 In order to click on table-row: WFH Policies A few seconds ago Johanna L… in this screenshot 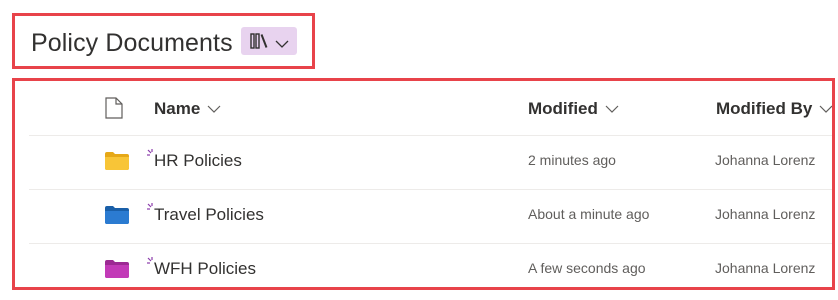, I will do `click(423, 265)`.